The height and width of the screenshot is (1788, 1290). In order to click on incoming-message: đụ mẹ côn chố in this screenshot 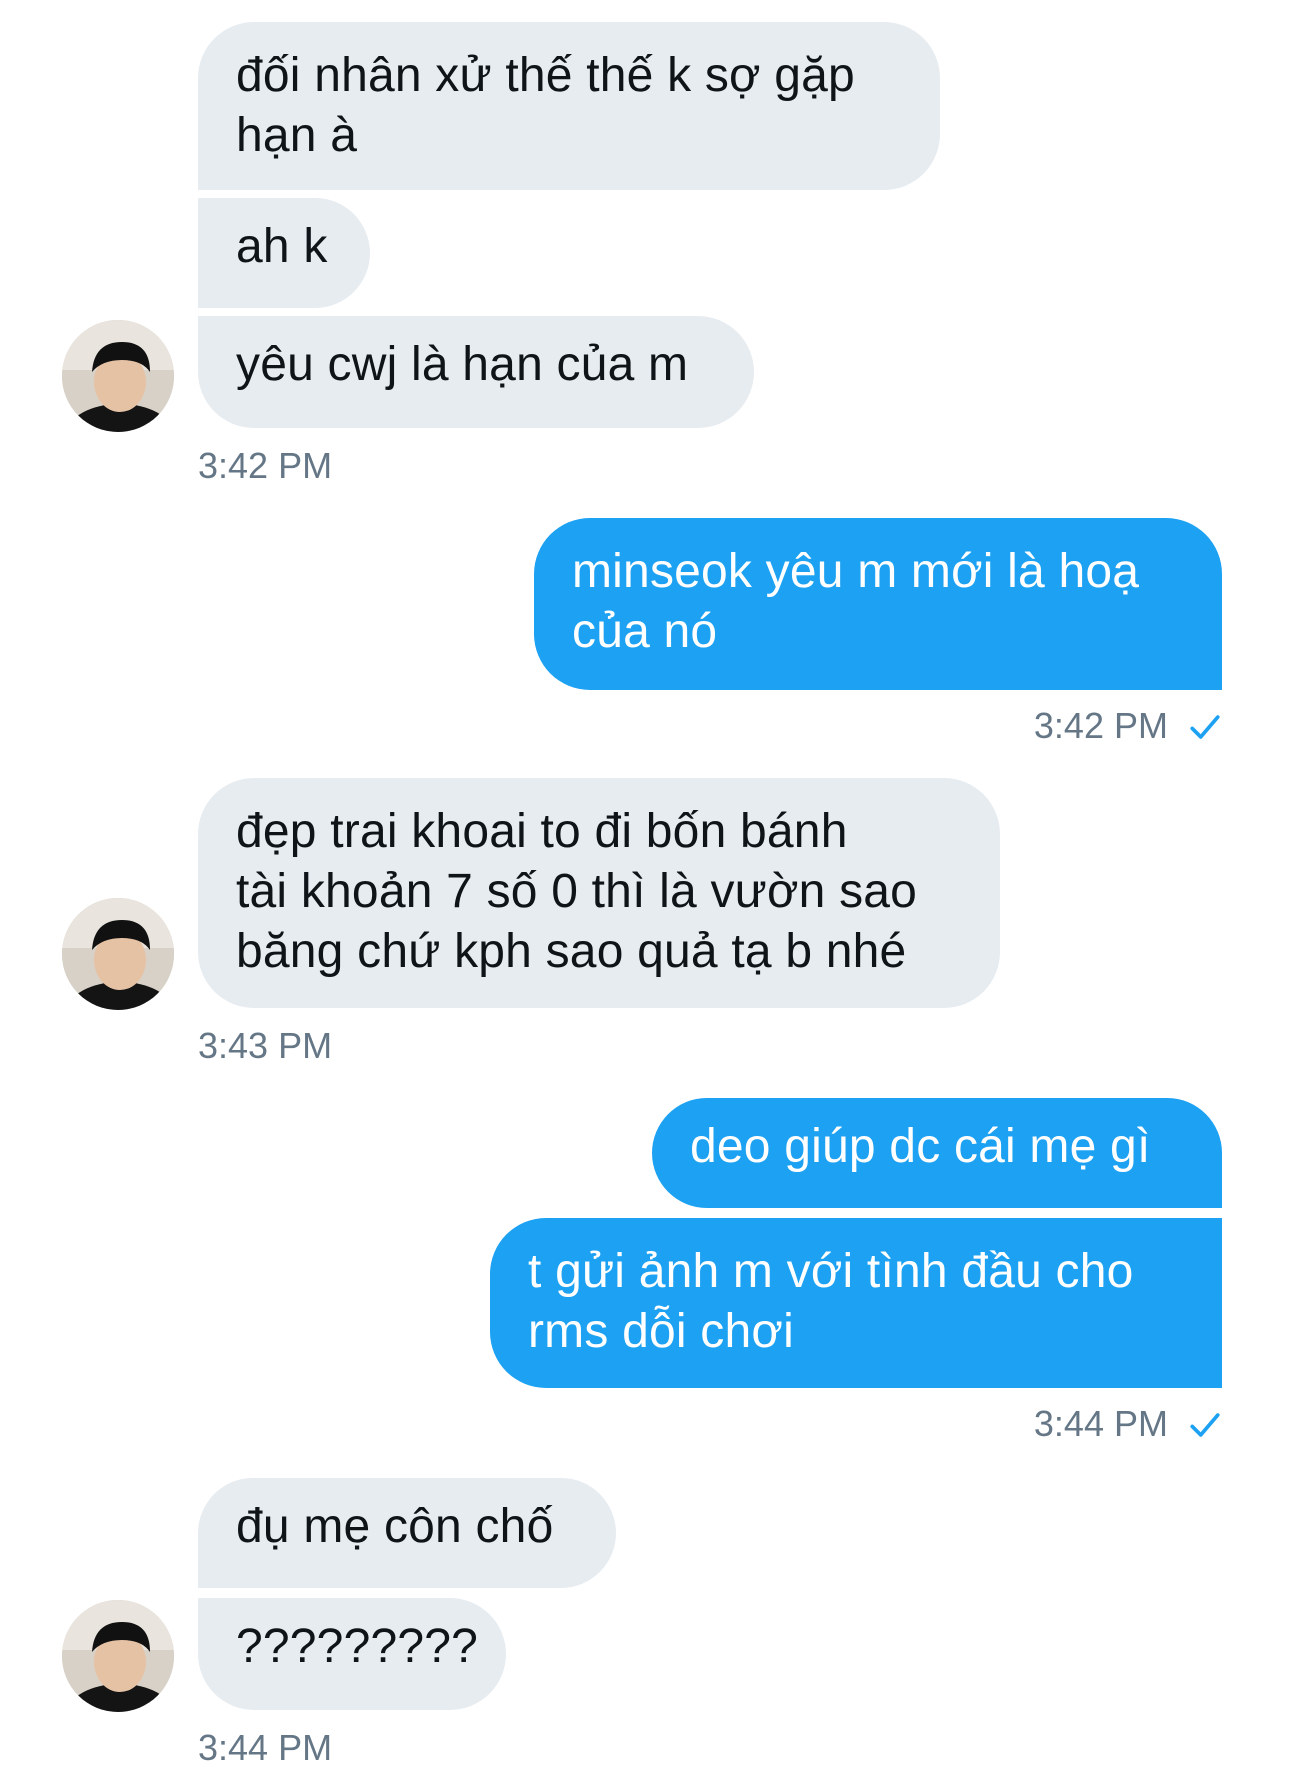, I will do `click(407, 1533)`.